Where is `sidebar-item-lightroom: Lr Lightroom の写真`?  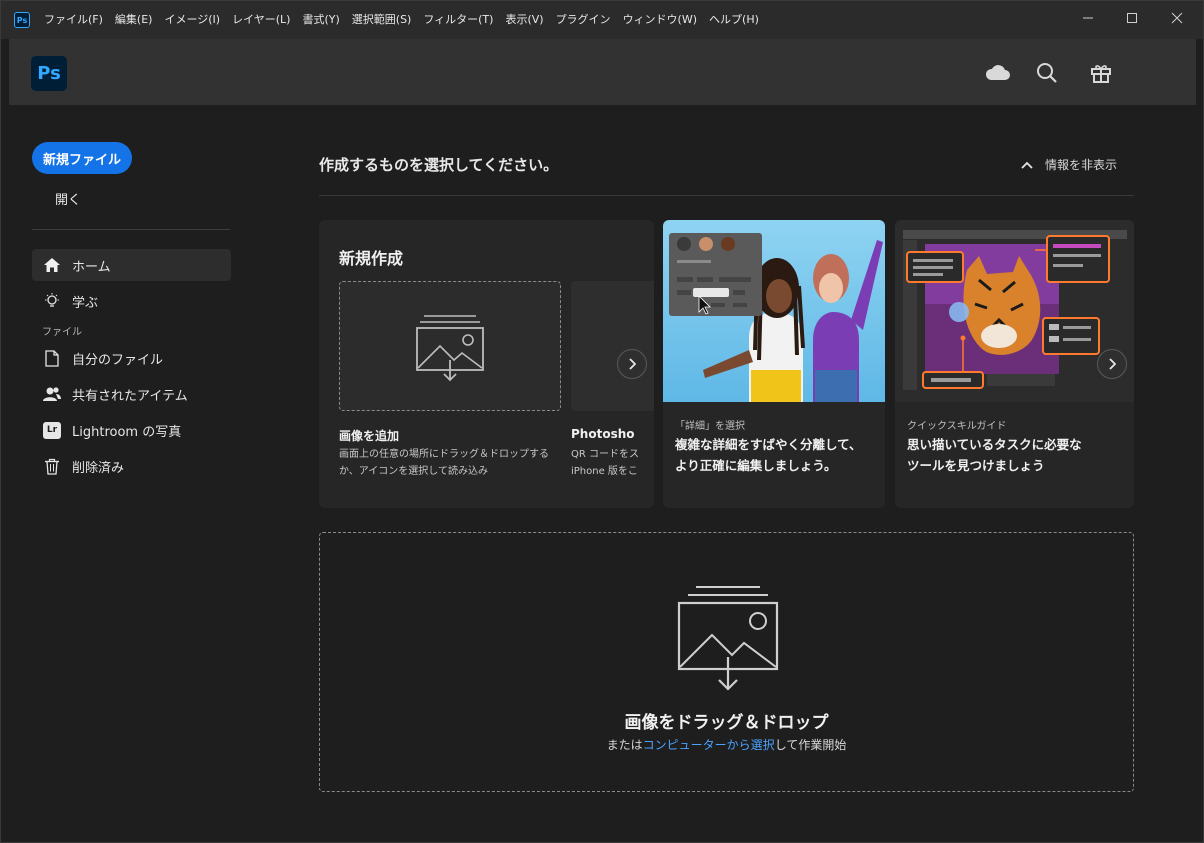 sidebar-item-lightroom: Lr Lightroom の写真 is located at coordinates (131, 430).